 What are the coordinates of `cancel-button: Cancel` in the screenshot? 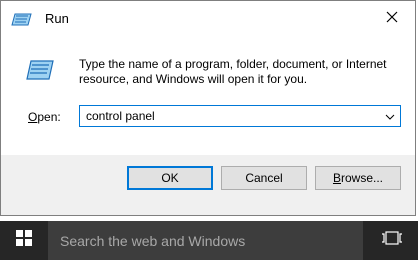 It's located at (264, 178).